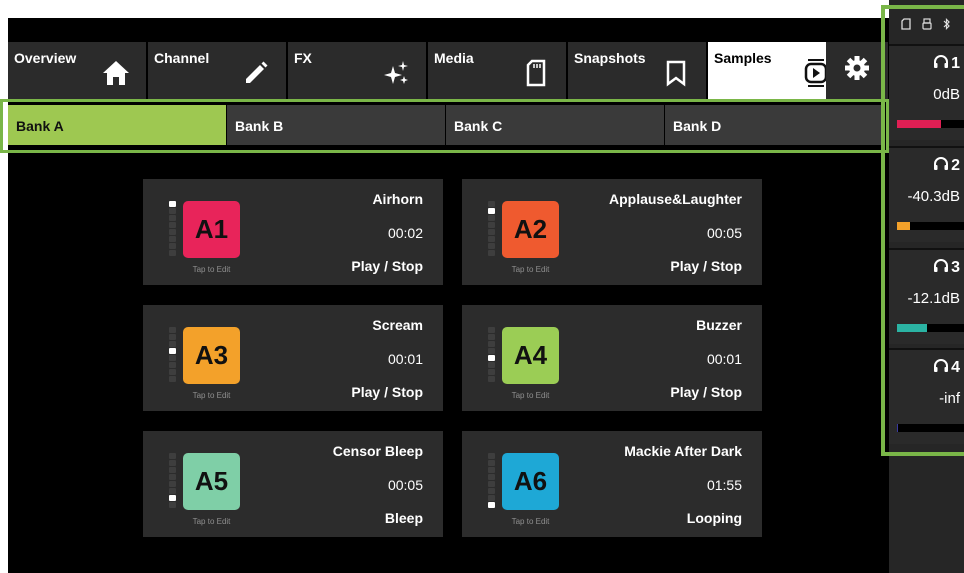 This screenshot has width=964, height=573. What do you see at coordinates (555, 125) in the screenshot?
I see `bank-c-button: Bank C` at bounding box center [555, 125].